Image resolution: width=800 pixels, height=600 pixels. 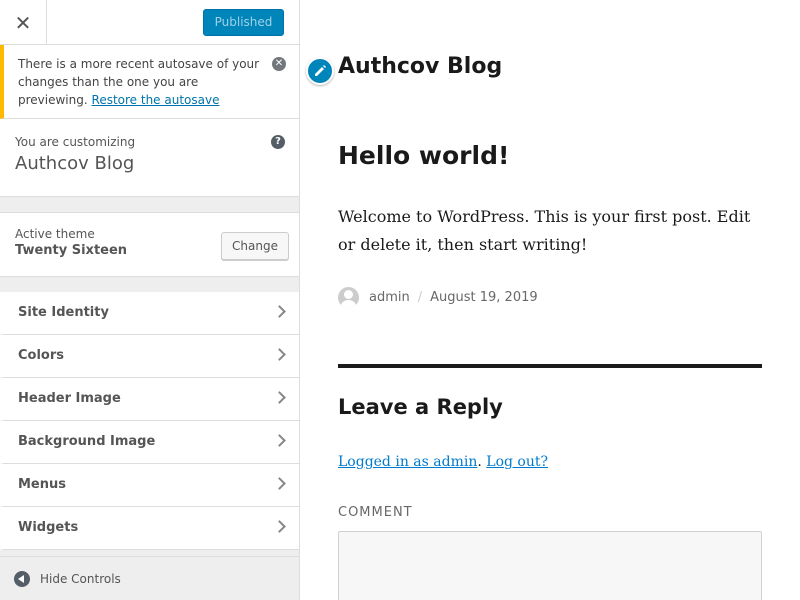 What do you see at coordinates (348, 297) in the screenshot?
I see `avatar` at bounding box center [348, 297].